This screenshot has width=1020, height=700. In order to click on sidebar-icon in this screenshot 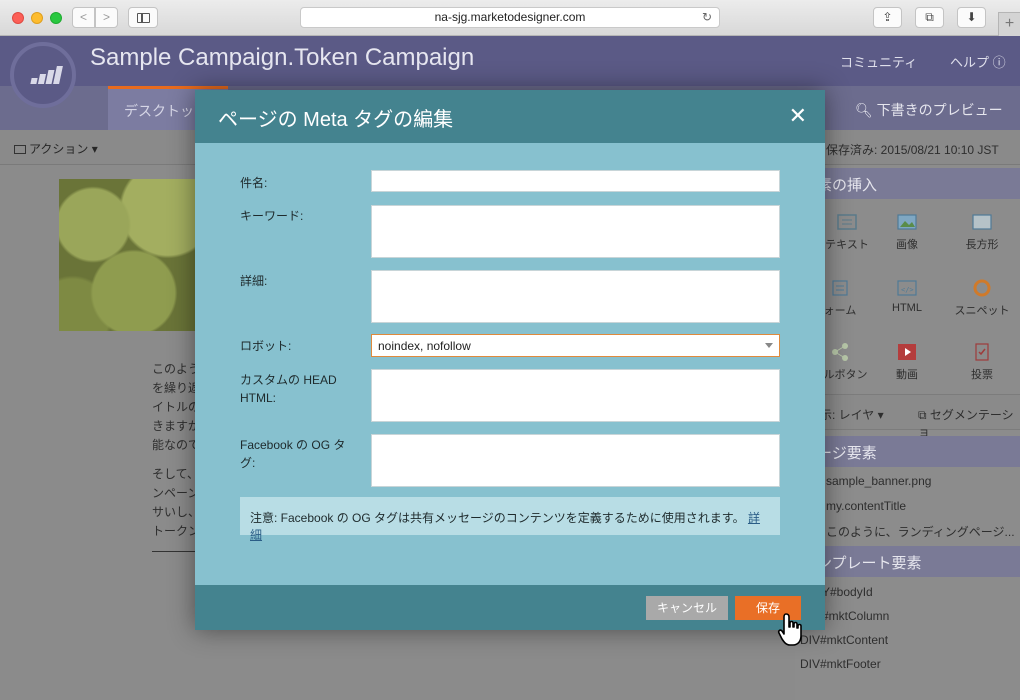, I will do `click(143, 18)`.